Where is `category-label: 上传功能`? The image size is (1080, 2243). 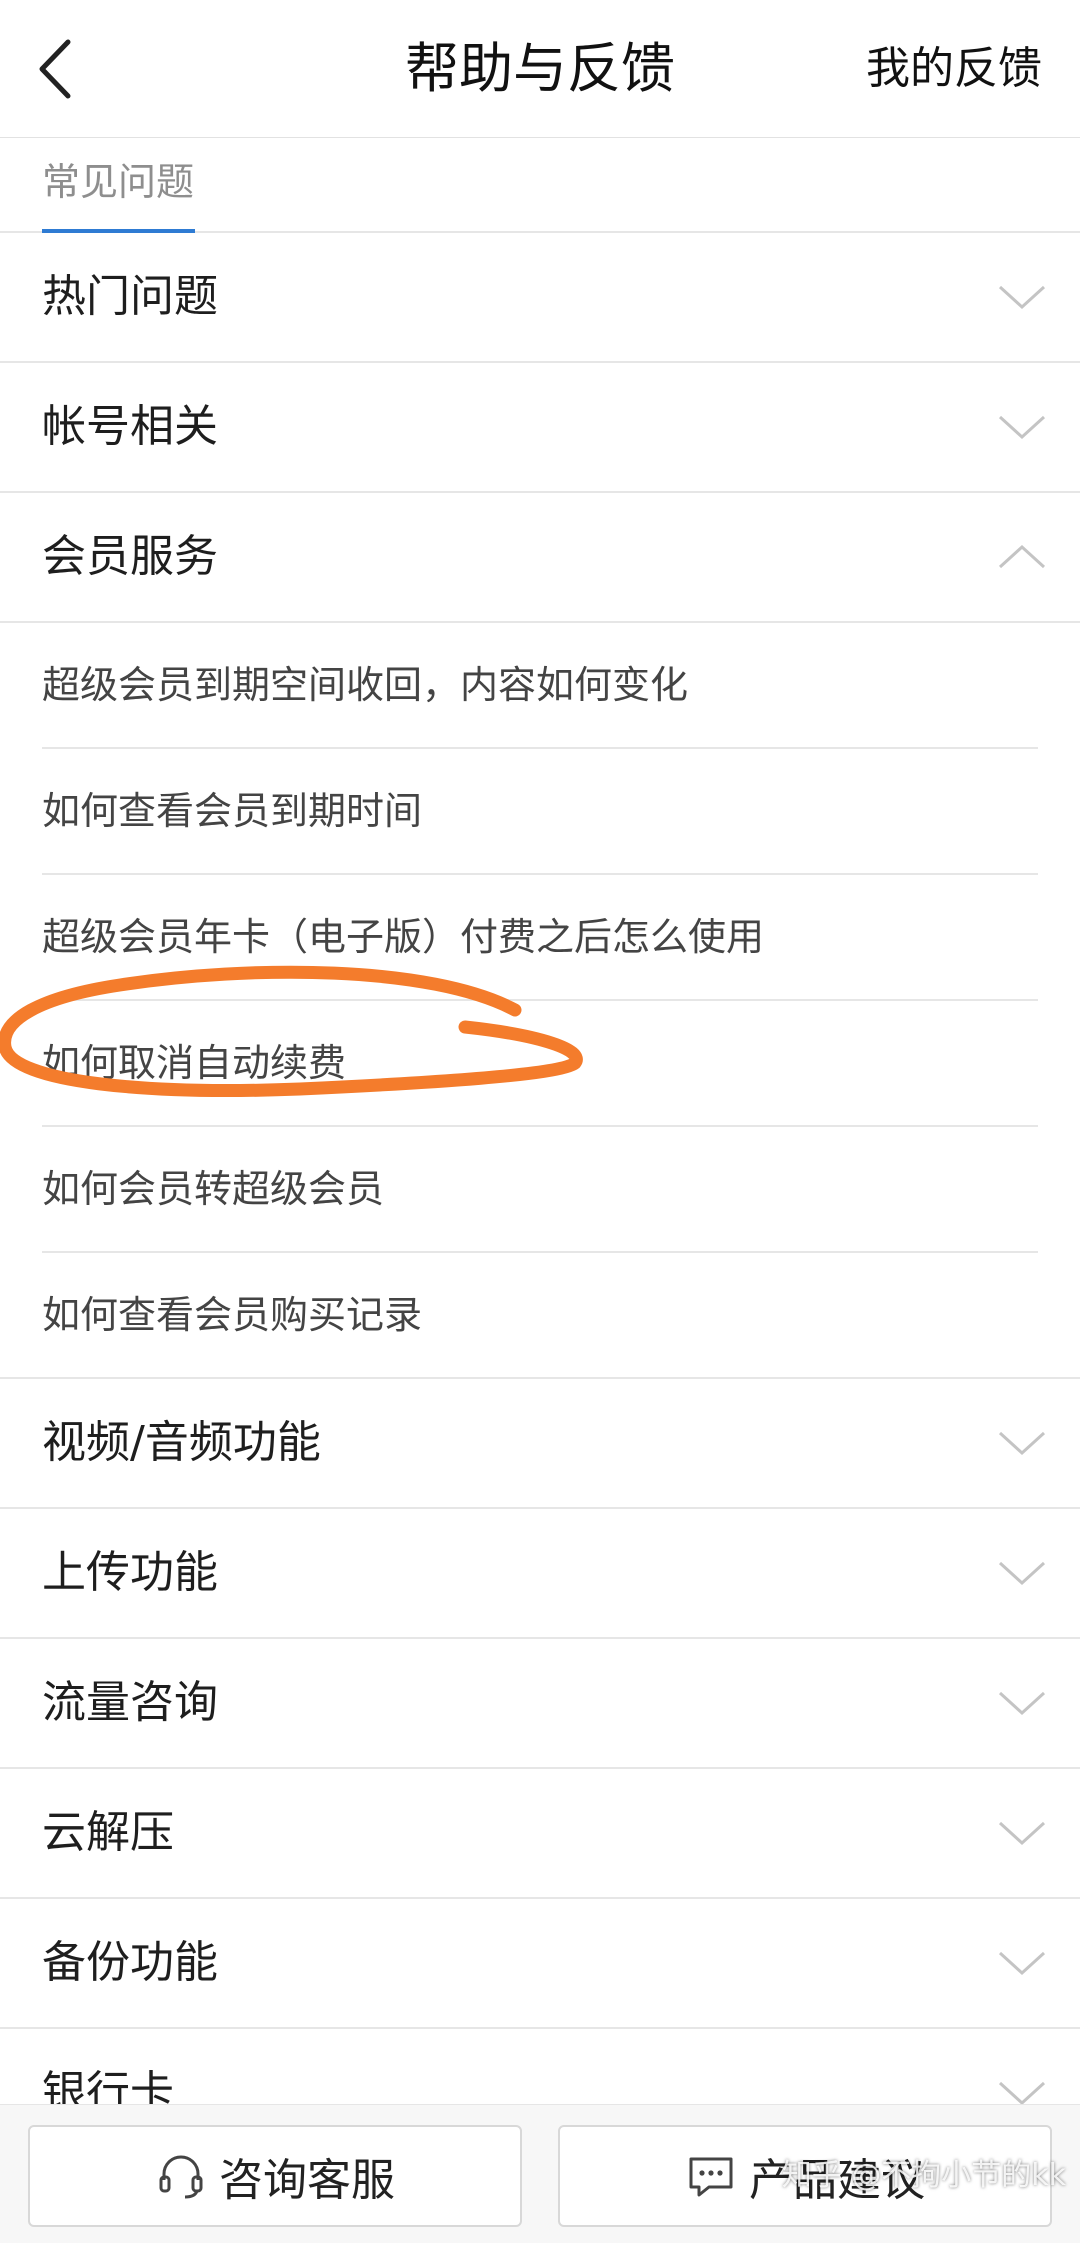 category-label: 上传功能 is located at coordinates (130, 1572).